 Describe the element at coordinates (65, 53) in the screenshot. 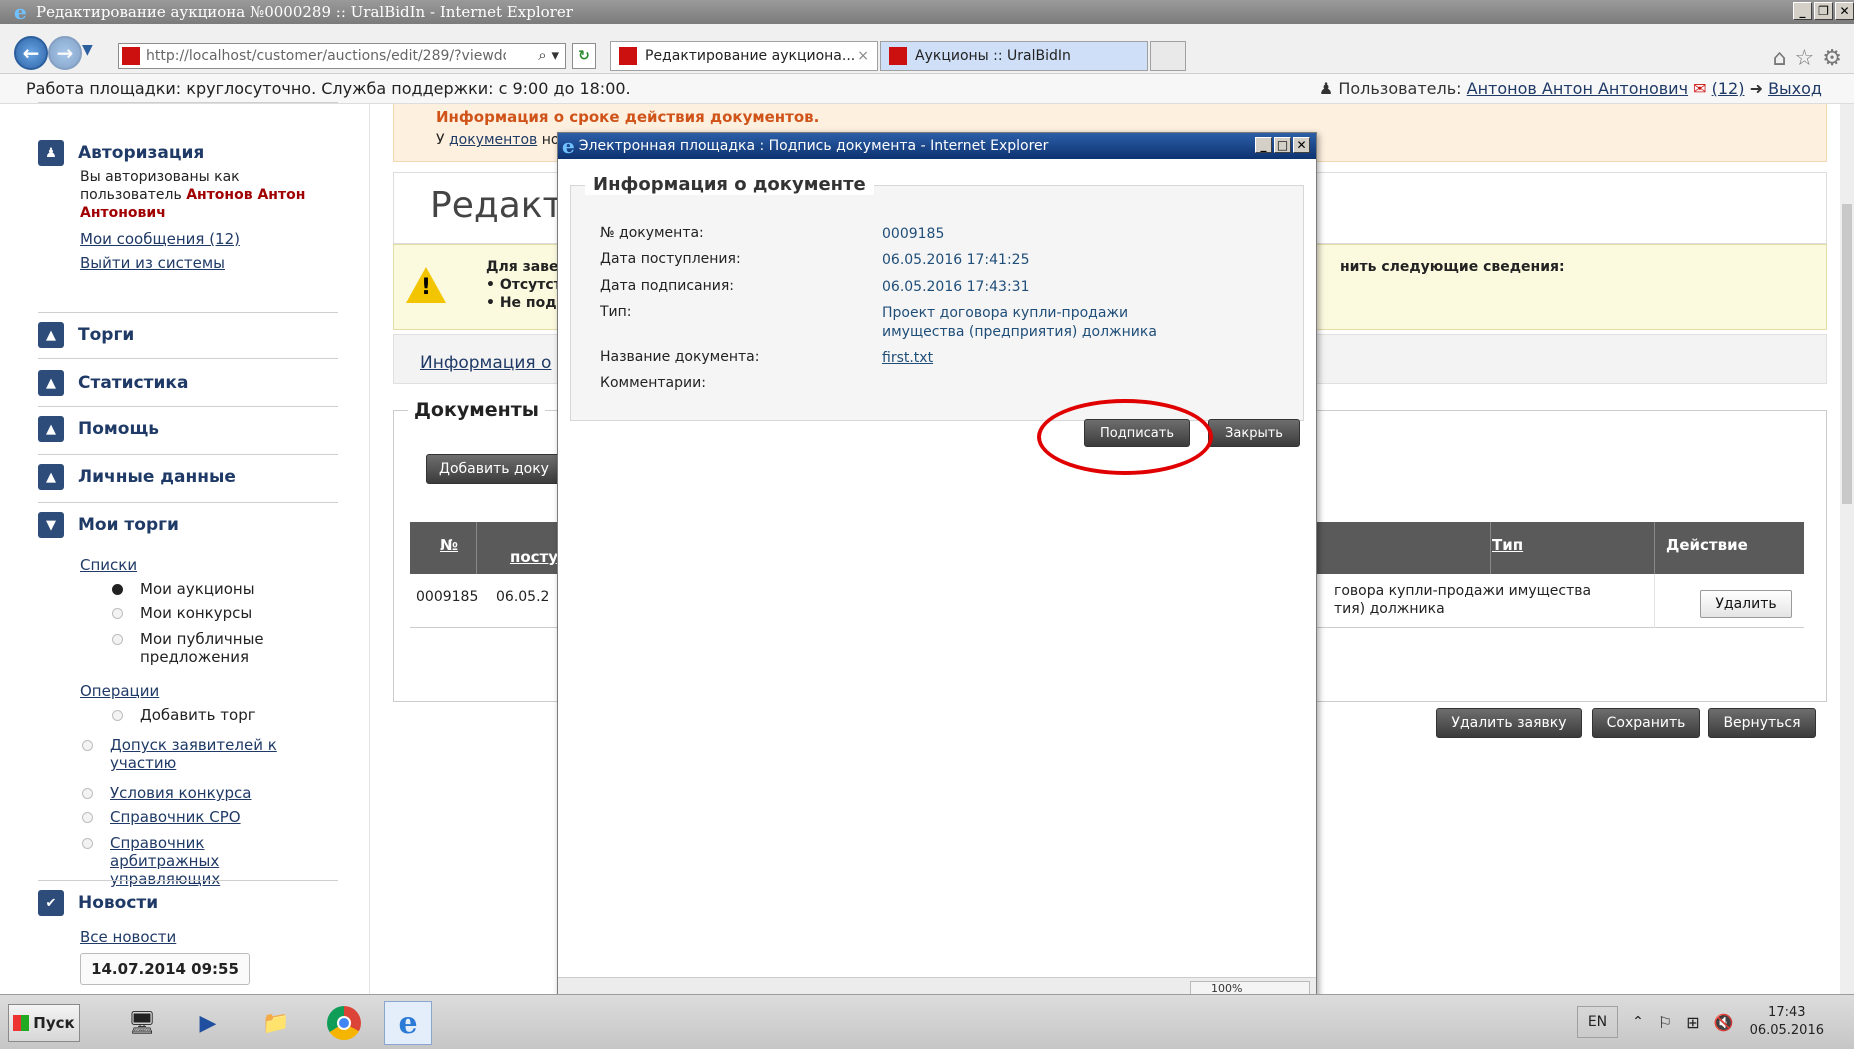

I see `forward-button: →` at that location.